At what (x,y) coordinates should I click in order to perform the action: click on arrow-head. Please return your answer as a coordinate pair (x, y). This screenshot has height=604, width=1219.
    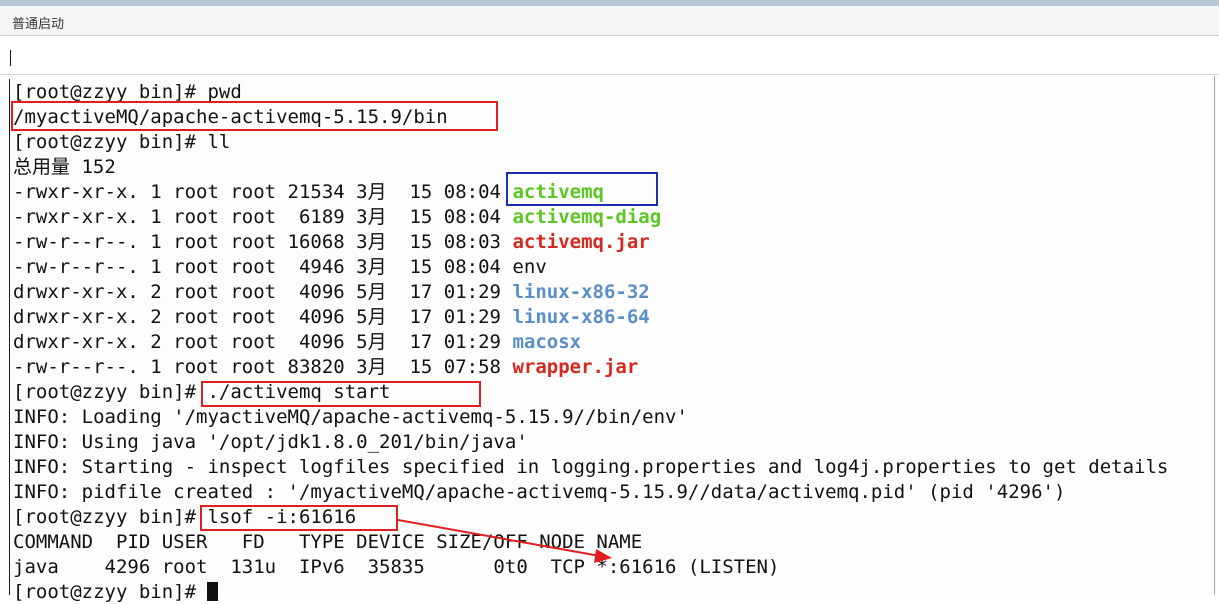
    Looking at the image, I should click on (603, 556).